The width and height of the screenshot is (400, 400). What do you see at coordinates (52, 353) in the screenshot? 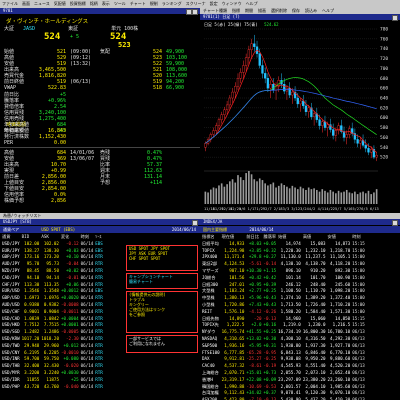
I see `fx-row: USD/CNY 6.2195 6.2205 -0.0010 06/14 RTR` at bounding box center [52, 353].